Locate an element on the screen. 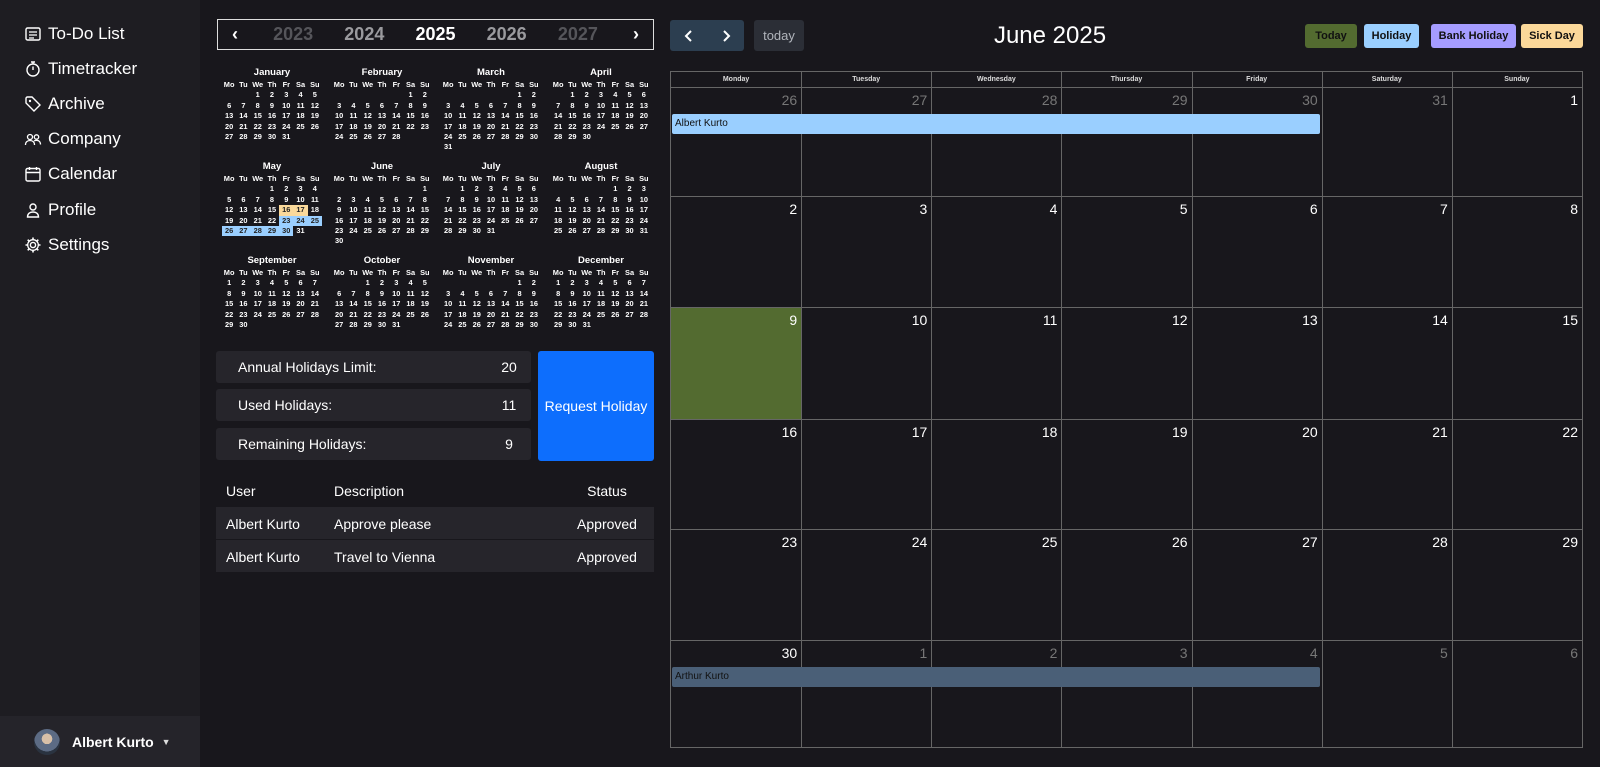 This screenshot has width=1600, height=767. day-number: 8 is located at coordinates (1558, 209).